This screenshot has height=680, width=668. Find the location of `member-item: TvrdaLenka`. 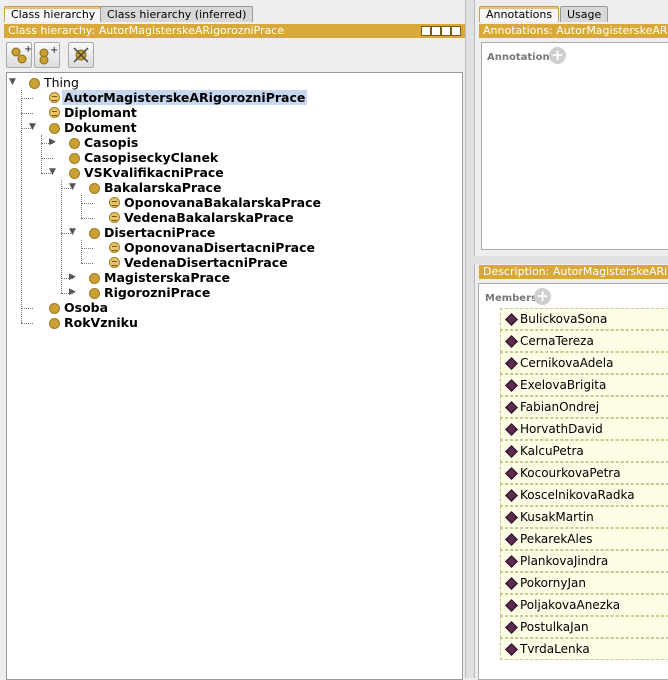

member-item: TvrdaLenka is located at coordinates (584, 649).